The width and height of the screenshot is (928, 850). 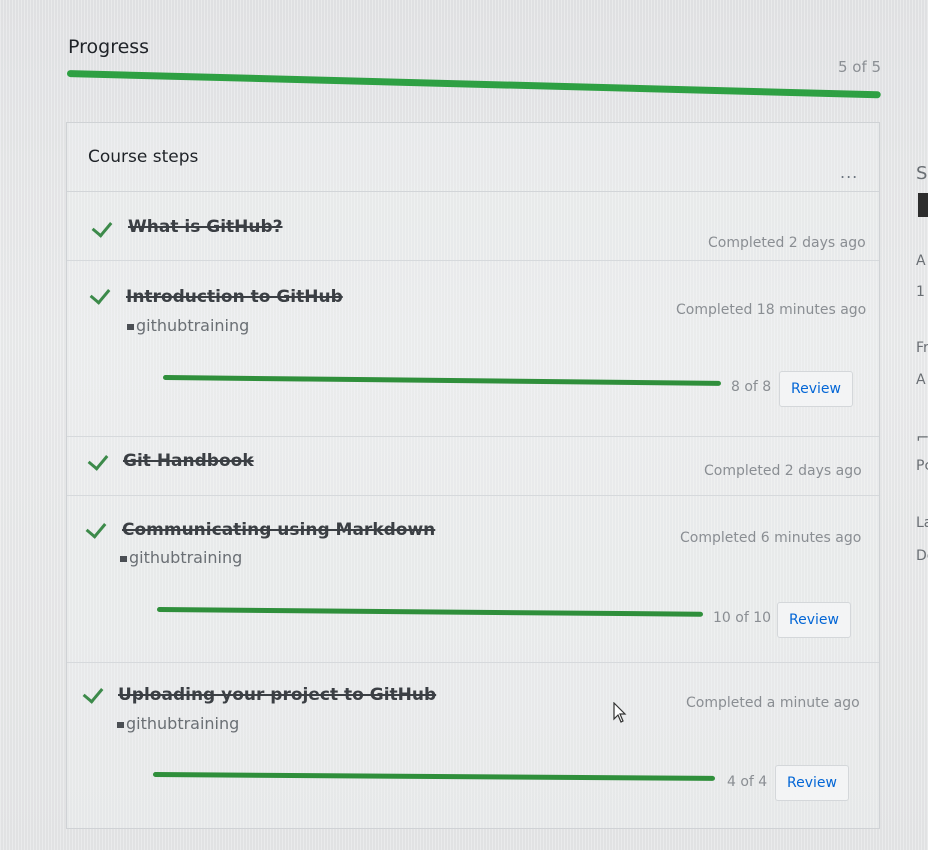 I want to click on progress-title: Progress, so click(x=109, y=47).